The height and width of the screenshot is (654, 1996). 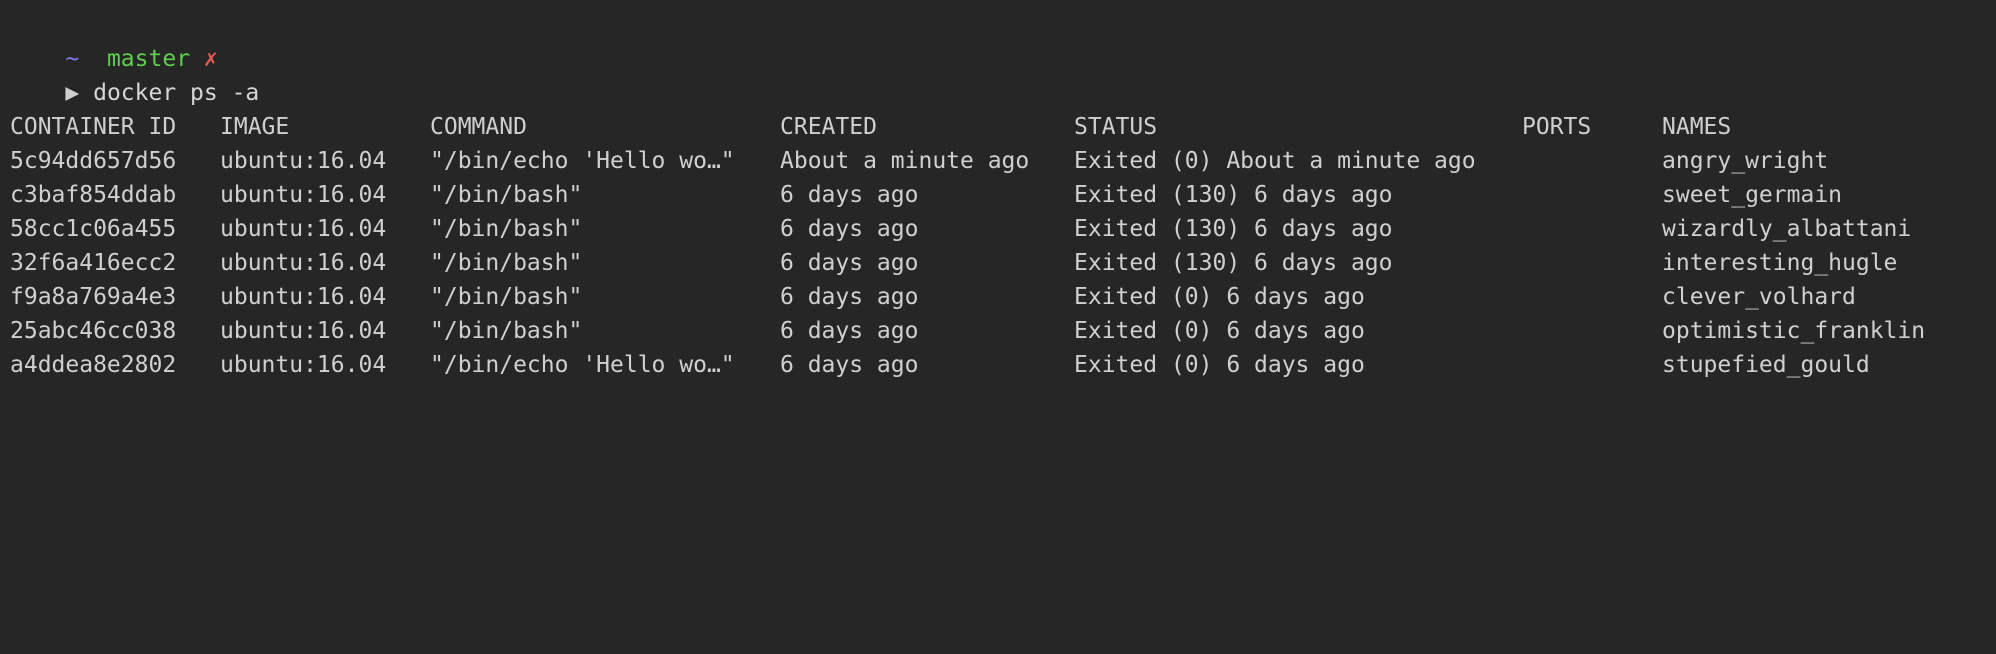 What do you see at coordinates (255, 127) in the screenshot?
I see `header-image: IMAGE` at bounding box center [255, 127].